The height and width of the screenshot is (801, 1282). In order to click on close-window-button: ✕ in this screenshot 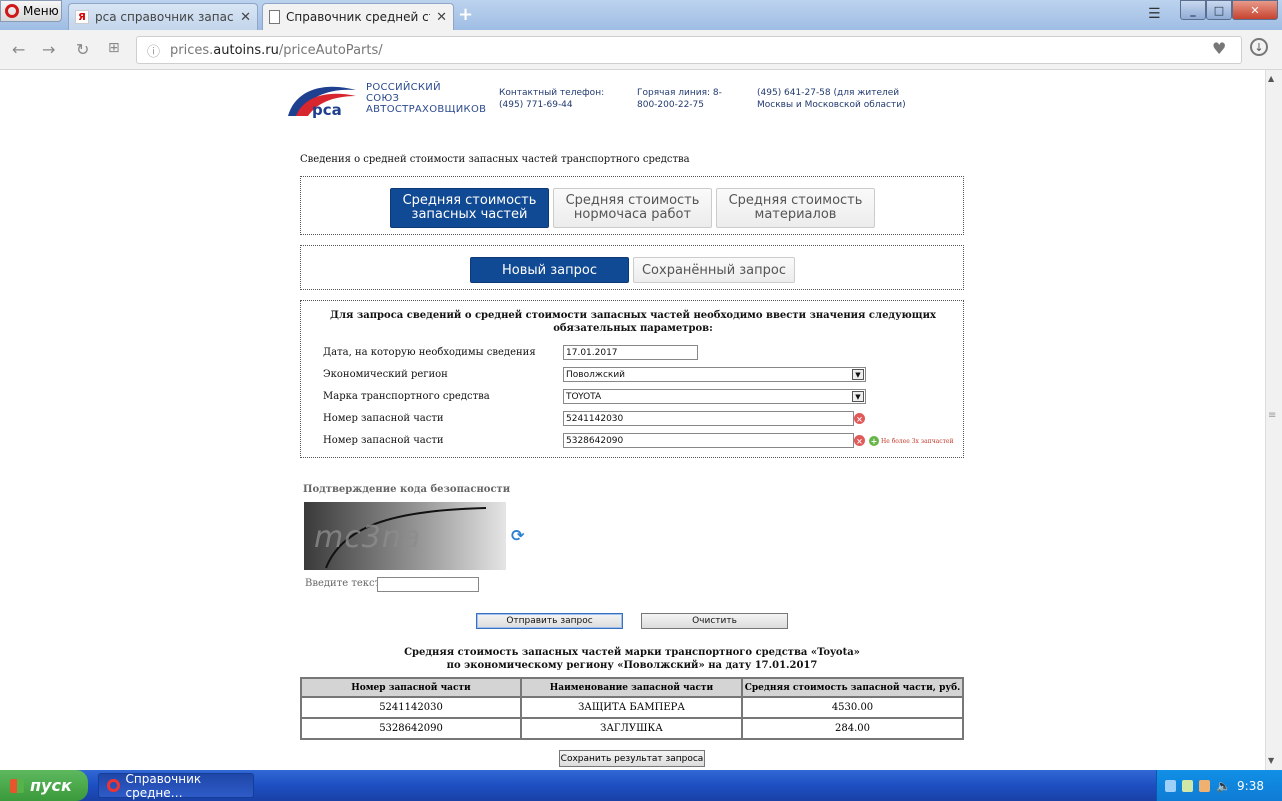, I will do `click(1255, 10)`.